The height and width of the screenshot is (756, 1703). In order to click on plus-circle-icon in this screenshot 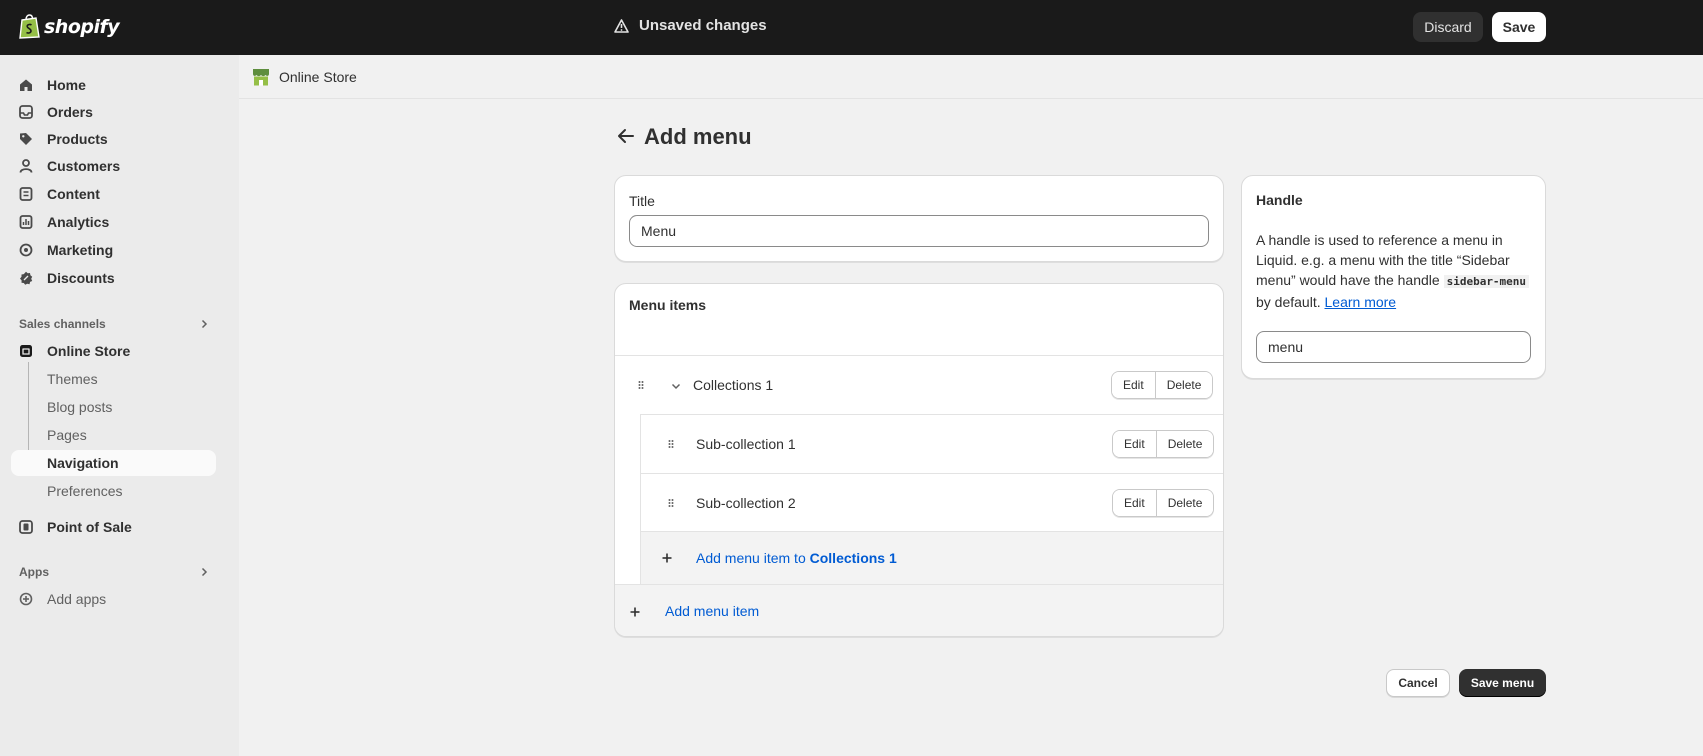, I will do `click(26, 599)`.